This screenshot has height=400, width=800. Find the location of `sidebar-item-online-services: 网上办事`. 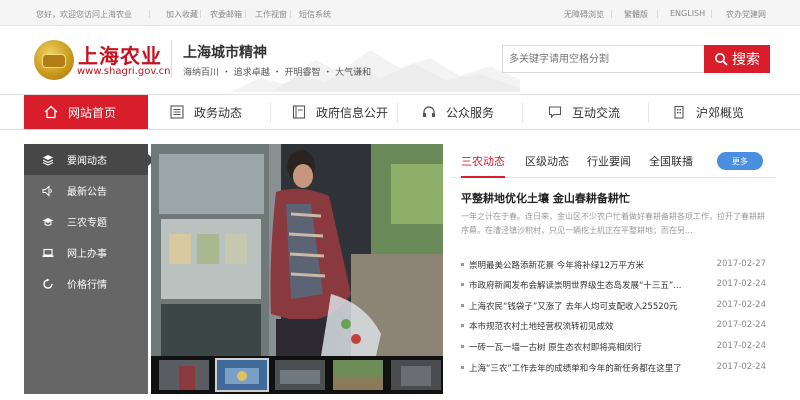

sidebar-item-online-services: 网上办事 is located at coordinates (86, 252).